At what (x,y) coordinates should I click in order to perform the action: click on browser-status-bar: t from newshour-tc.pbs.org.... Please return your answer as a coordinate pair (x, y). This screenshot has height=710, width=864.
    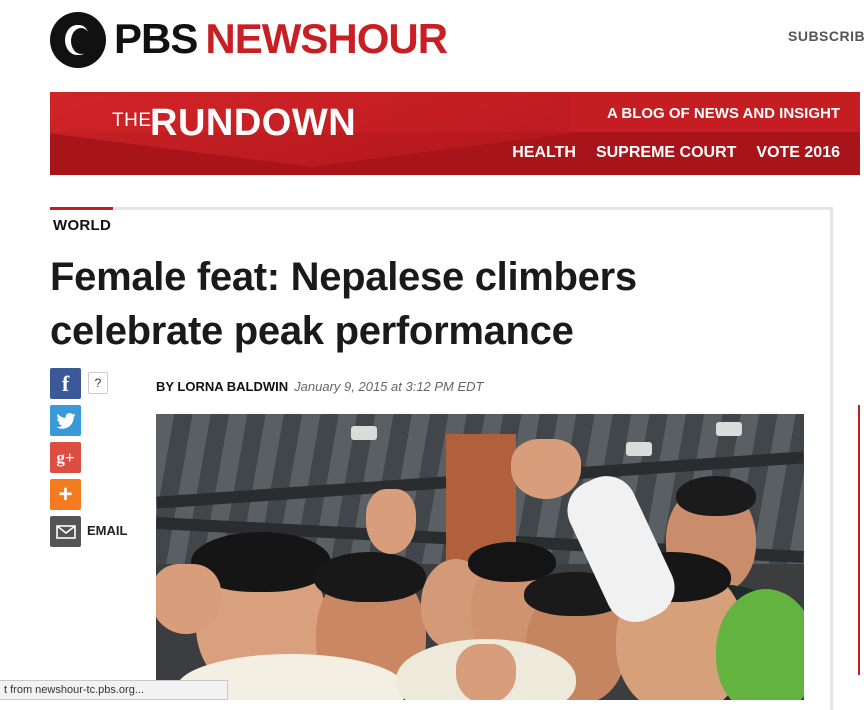
    Looking at the image, I should click on (114, 690).